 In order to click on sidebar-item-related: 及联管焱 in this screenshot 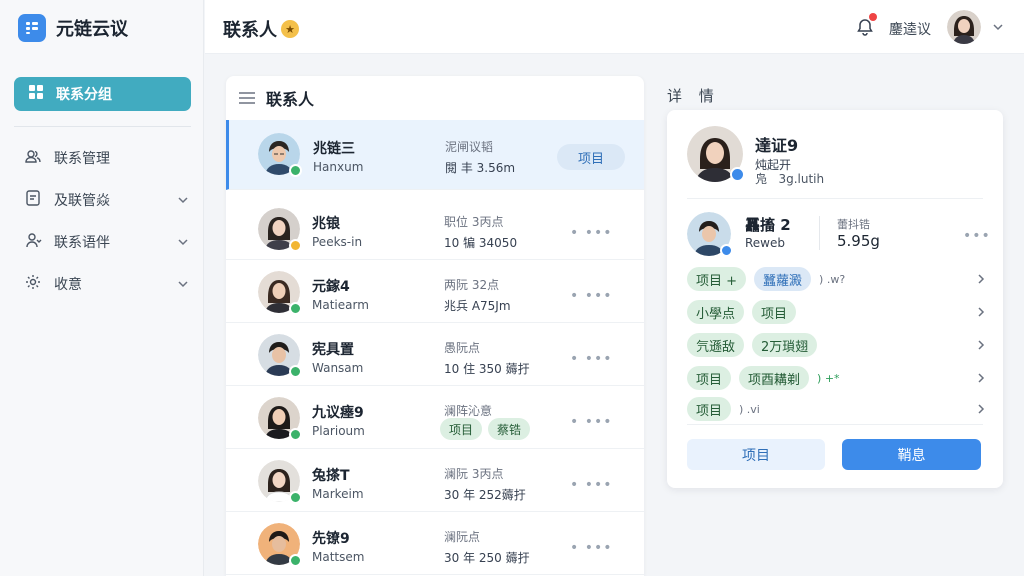, I will do `click(107, 200)`.